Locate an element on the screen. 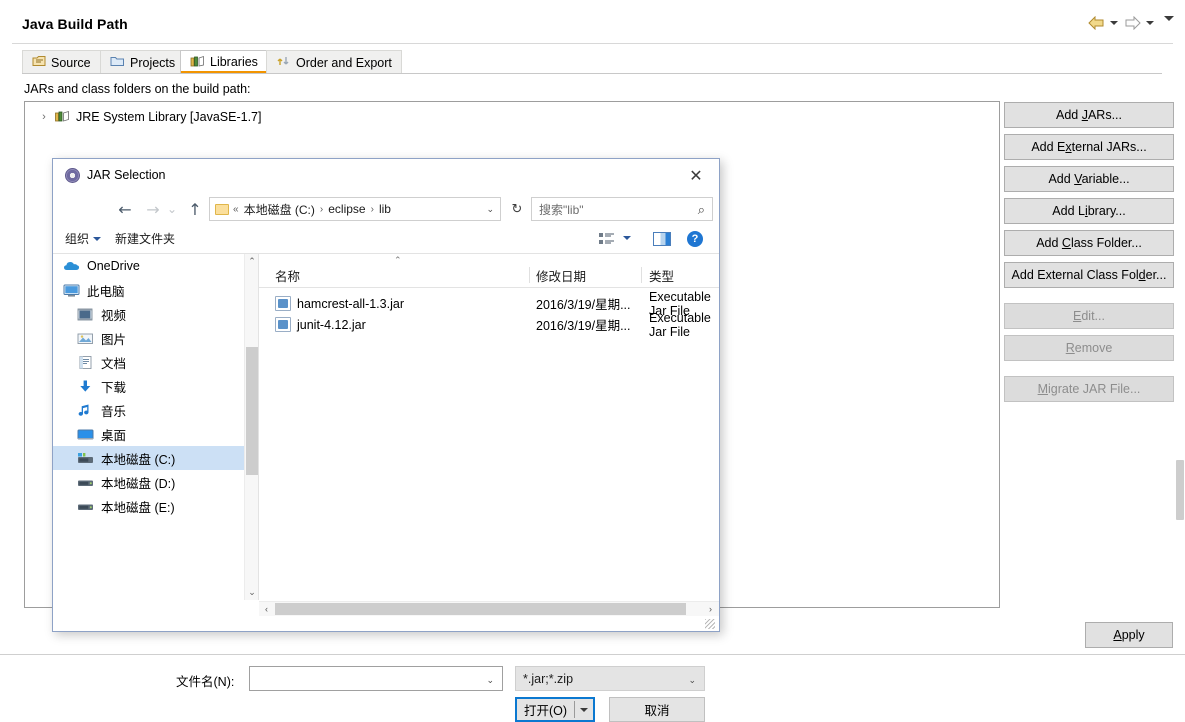 Image resolution: width=1185 pixels, height=722 pixels. tree-item-jre-system-library: › JRE System Library [JavaSE-1.7] is located at coordinates (150, 117).